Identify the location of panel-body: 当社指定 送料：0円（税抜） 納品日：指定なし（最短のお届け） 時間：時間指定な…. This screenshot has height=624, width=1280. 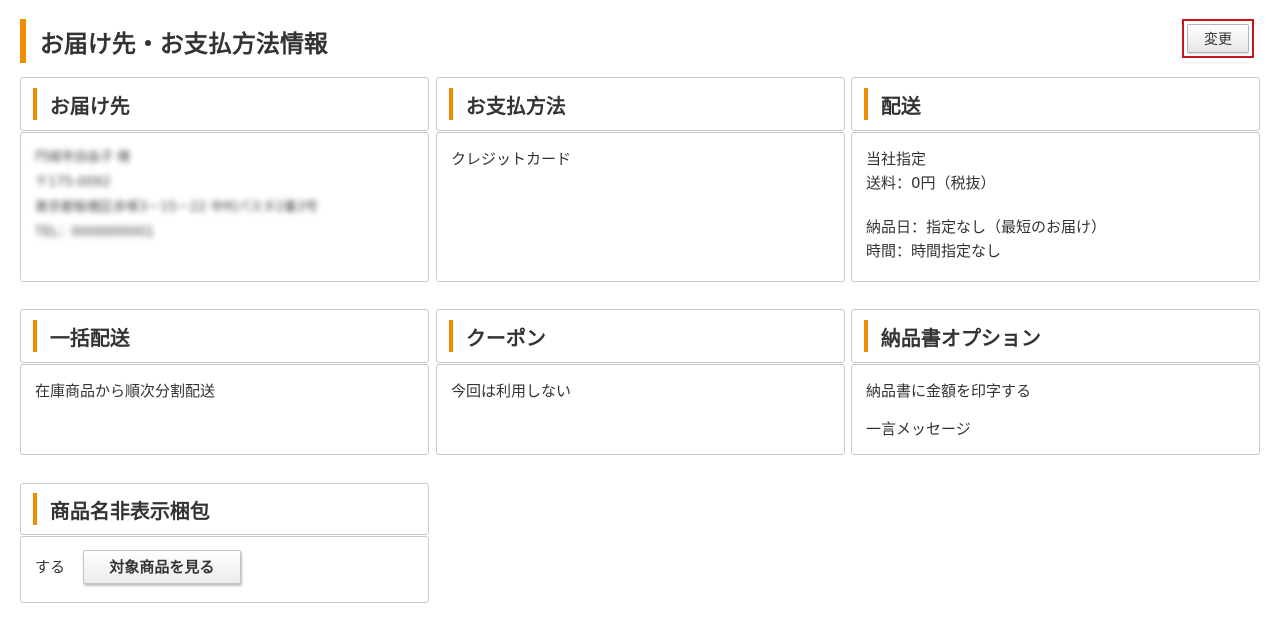
(1055, 207).